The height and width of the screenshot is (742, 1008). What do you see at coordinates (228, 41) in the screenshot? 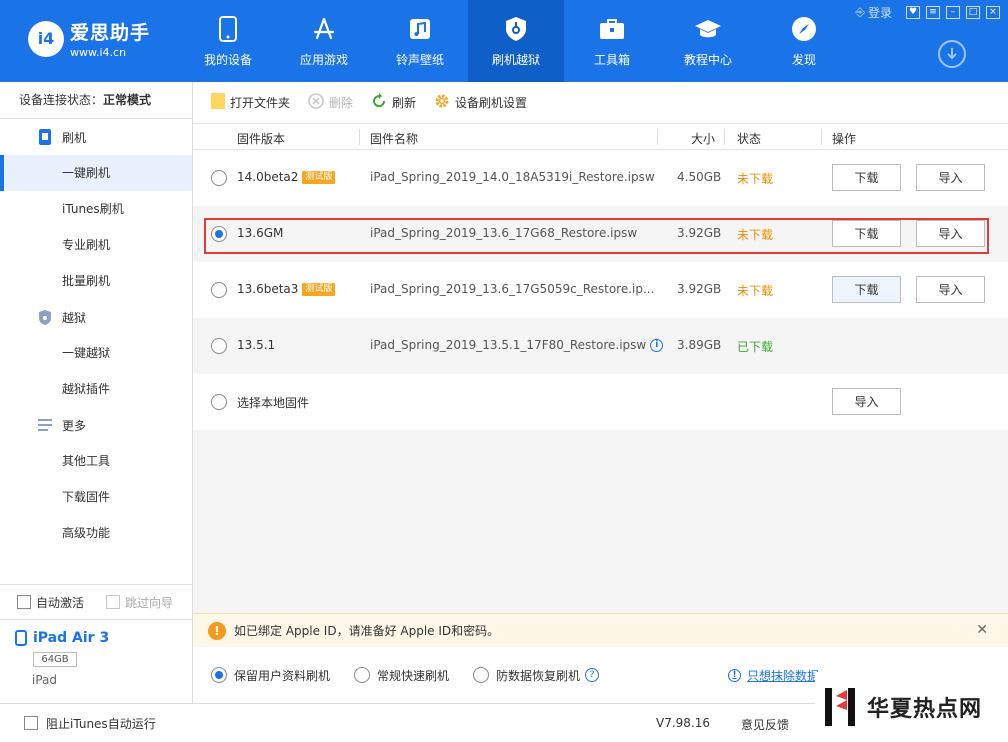
I see `nav-my-device: 我的设备` at bounding box center [228, 41].